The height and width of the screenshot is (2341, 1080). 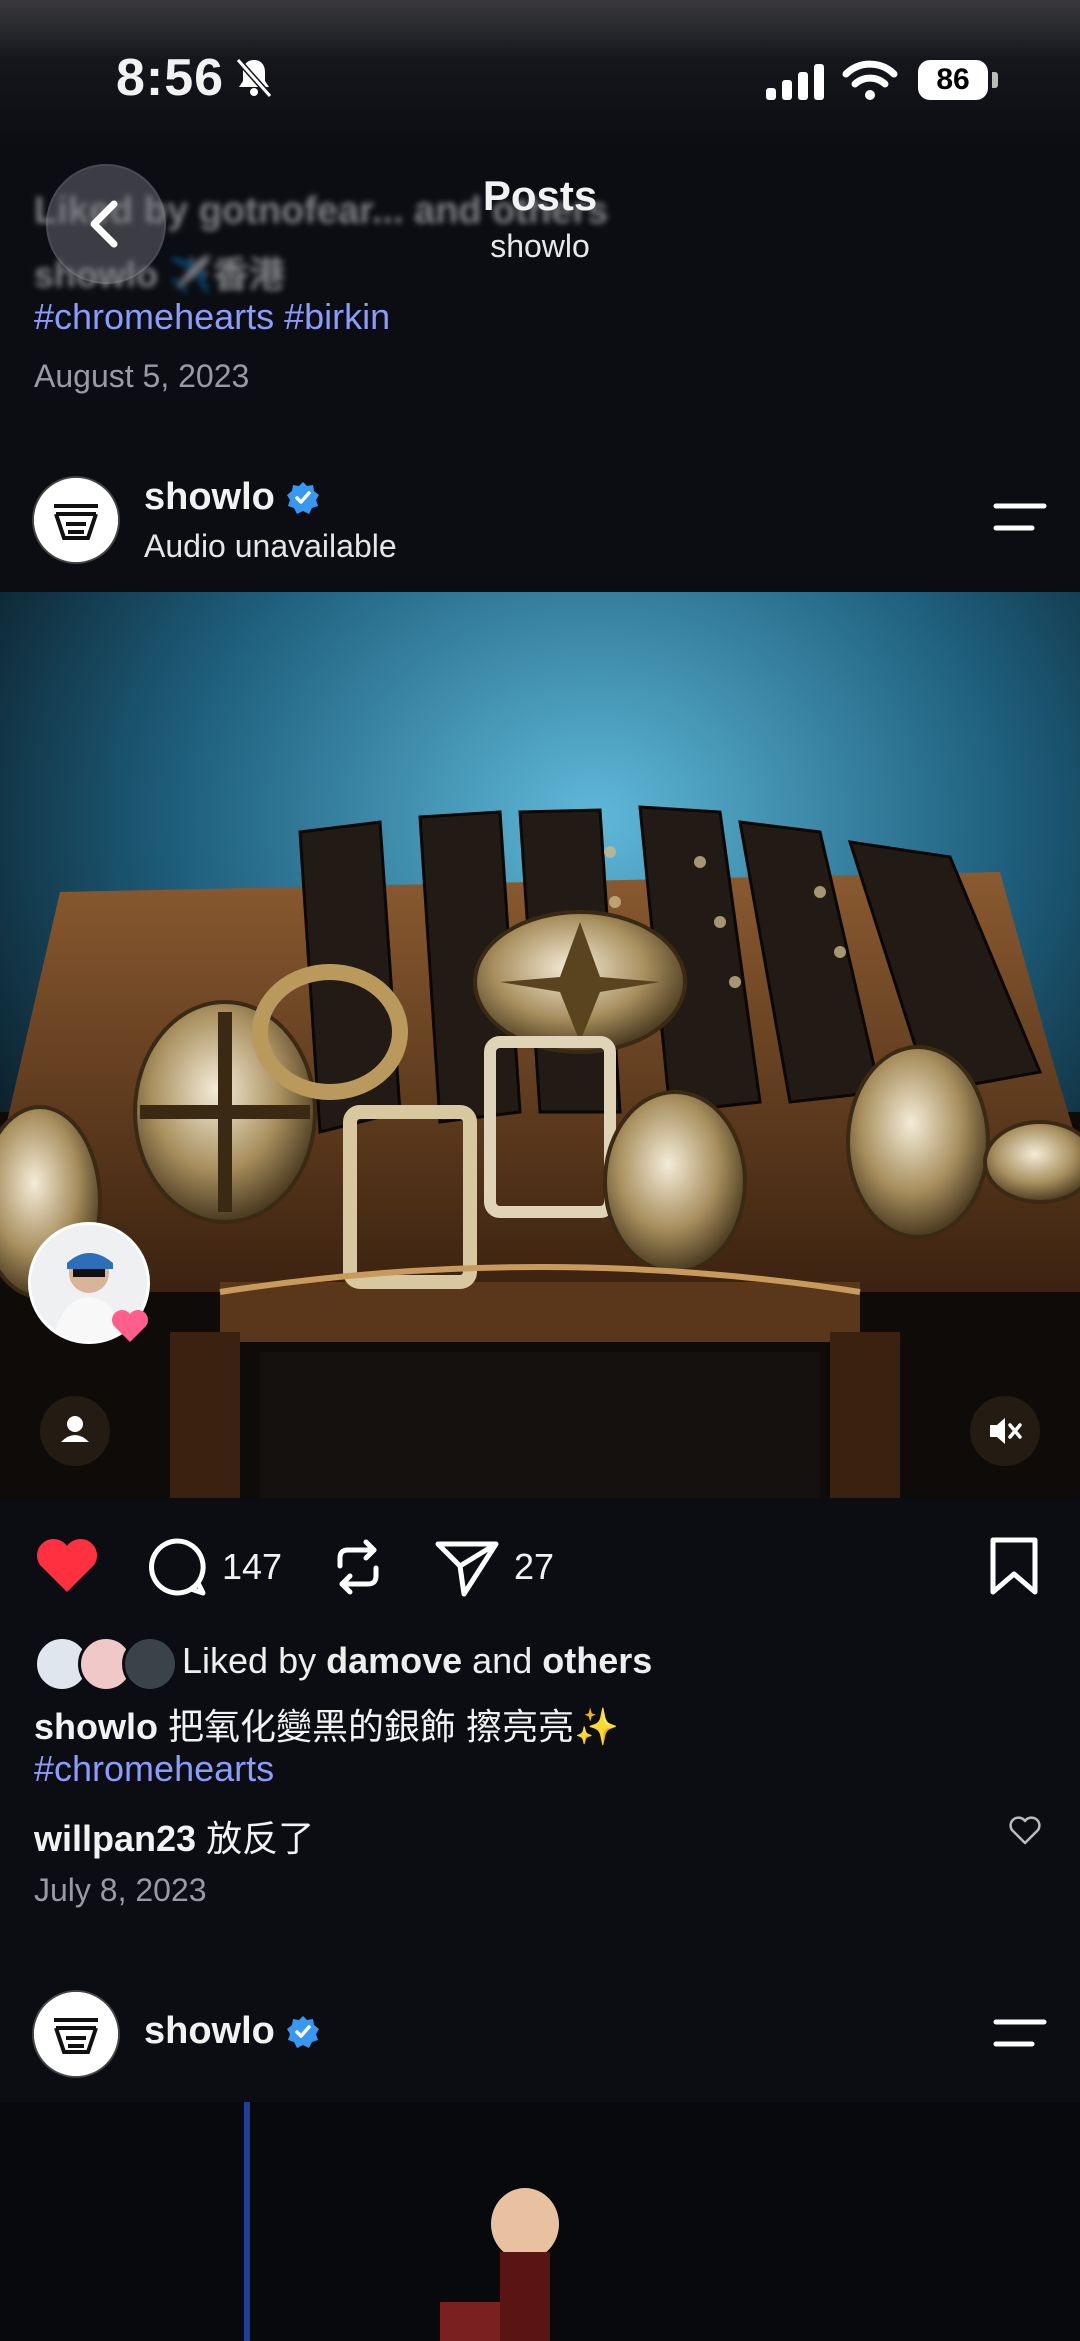 What do you see at coordinates (540, 195) in the screenshot?
I see `page-title: Posts` at bounding box center [540, 195].